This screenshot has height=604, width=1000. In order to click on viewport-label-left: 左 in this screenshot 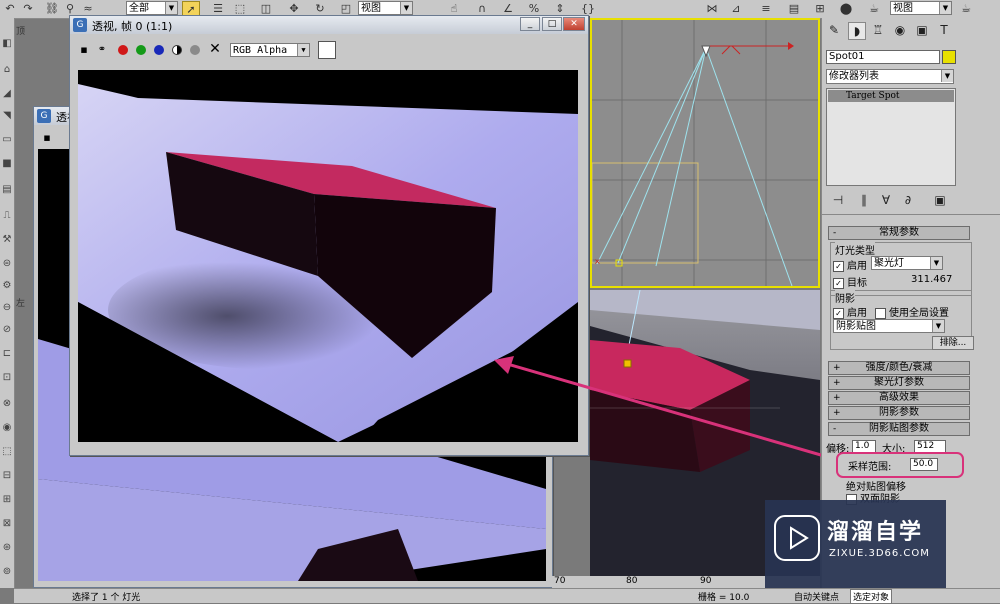, I will do `click(20, 302)`.